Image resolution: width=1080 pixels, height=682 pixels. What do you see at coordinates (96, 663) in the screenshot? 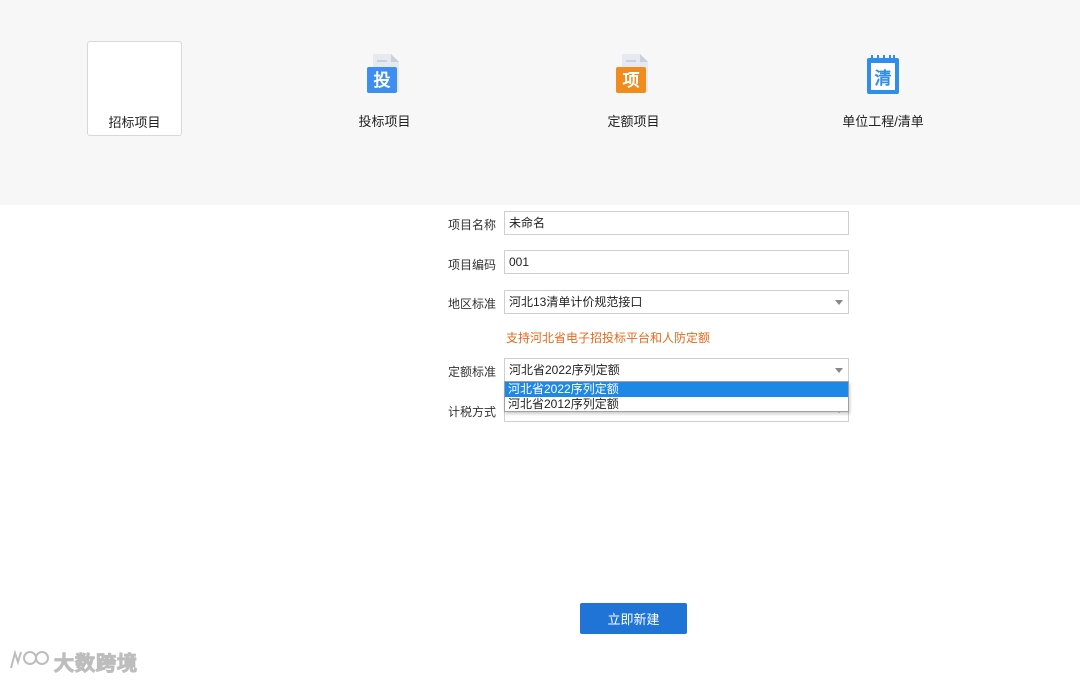
I see `watermark-text: 大数跨境` at bounding box center [96, 663].